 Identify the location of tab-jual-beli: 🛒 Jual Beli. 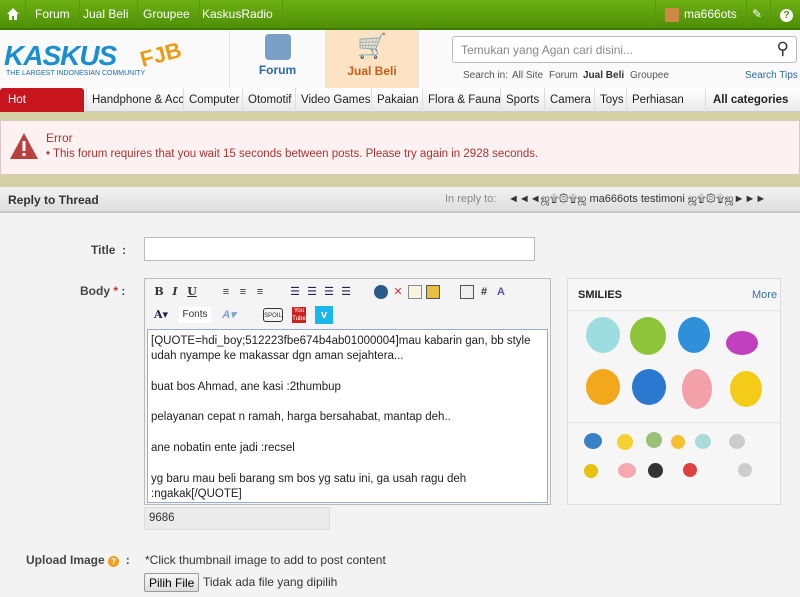
(372, 59).